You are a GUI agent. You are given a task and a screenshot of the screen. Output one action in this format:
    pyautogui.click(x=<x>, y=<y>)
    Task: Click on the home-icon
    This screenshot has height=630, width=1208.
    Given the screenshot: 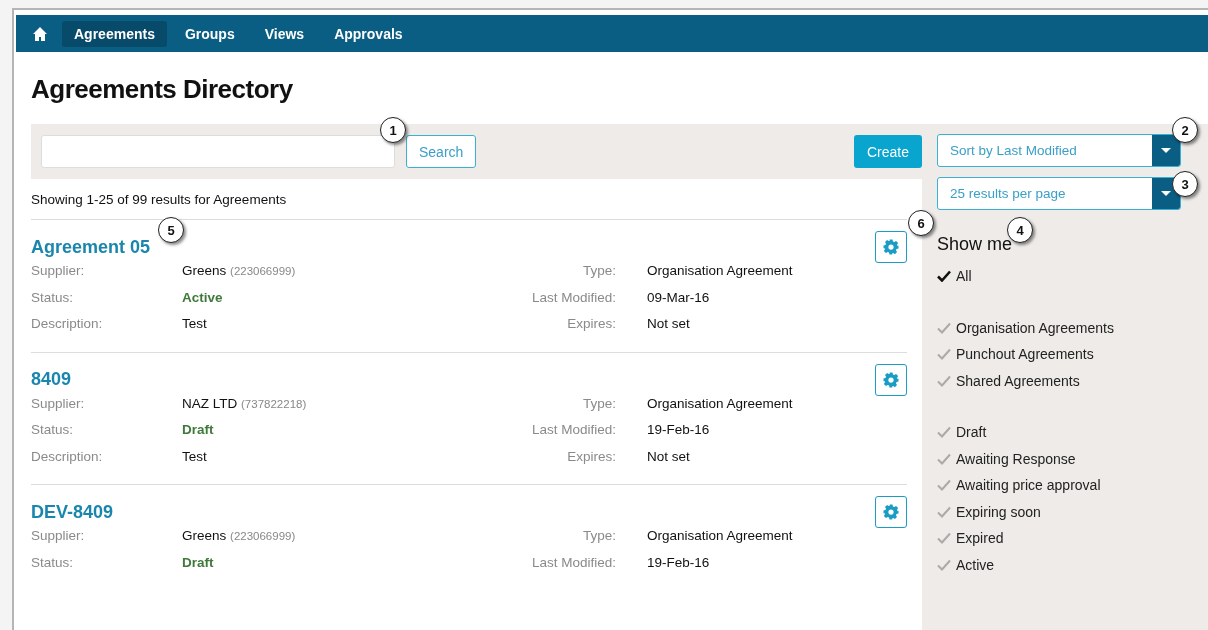 What is the action you would take?
    pyautogui.click(x=40, y=33)
    